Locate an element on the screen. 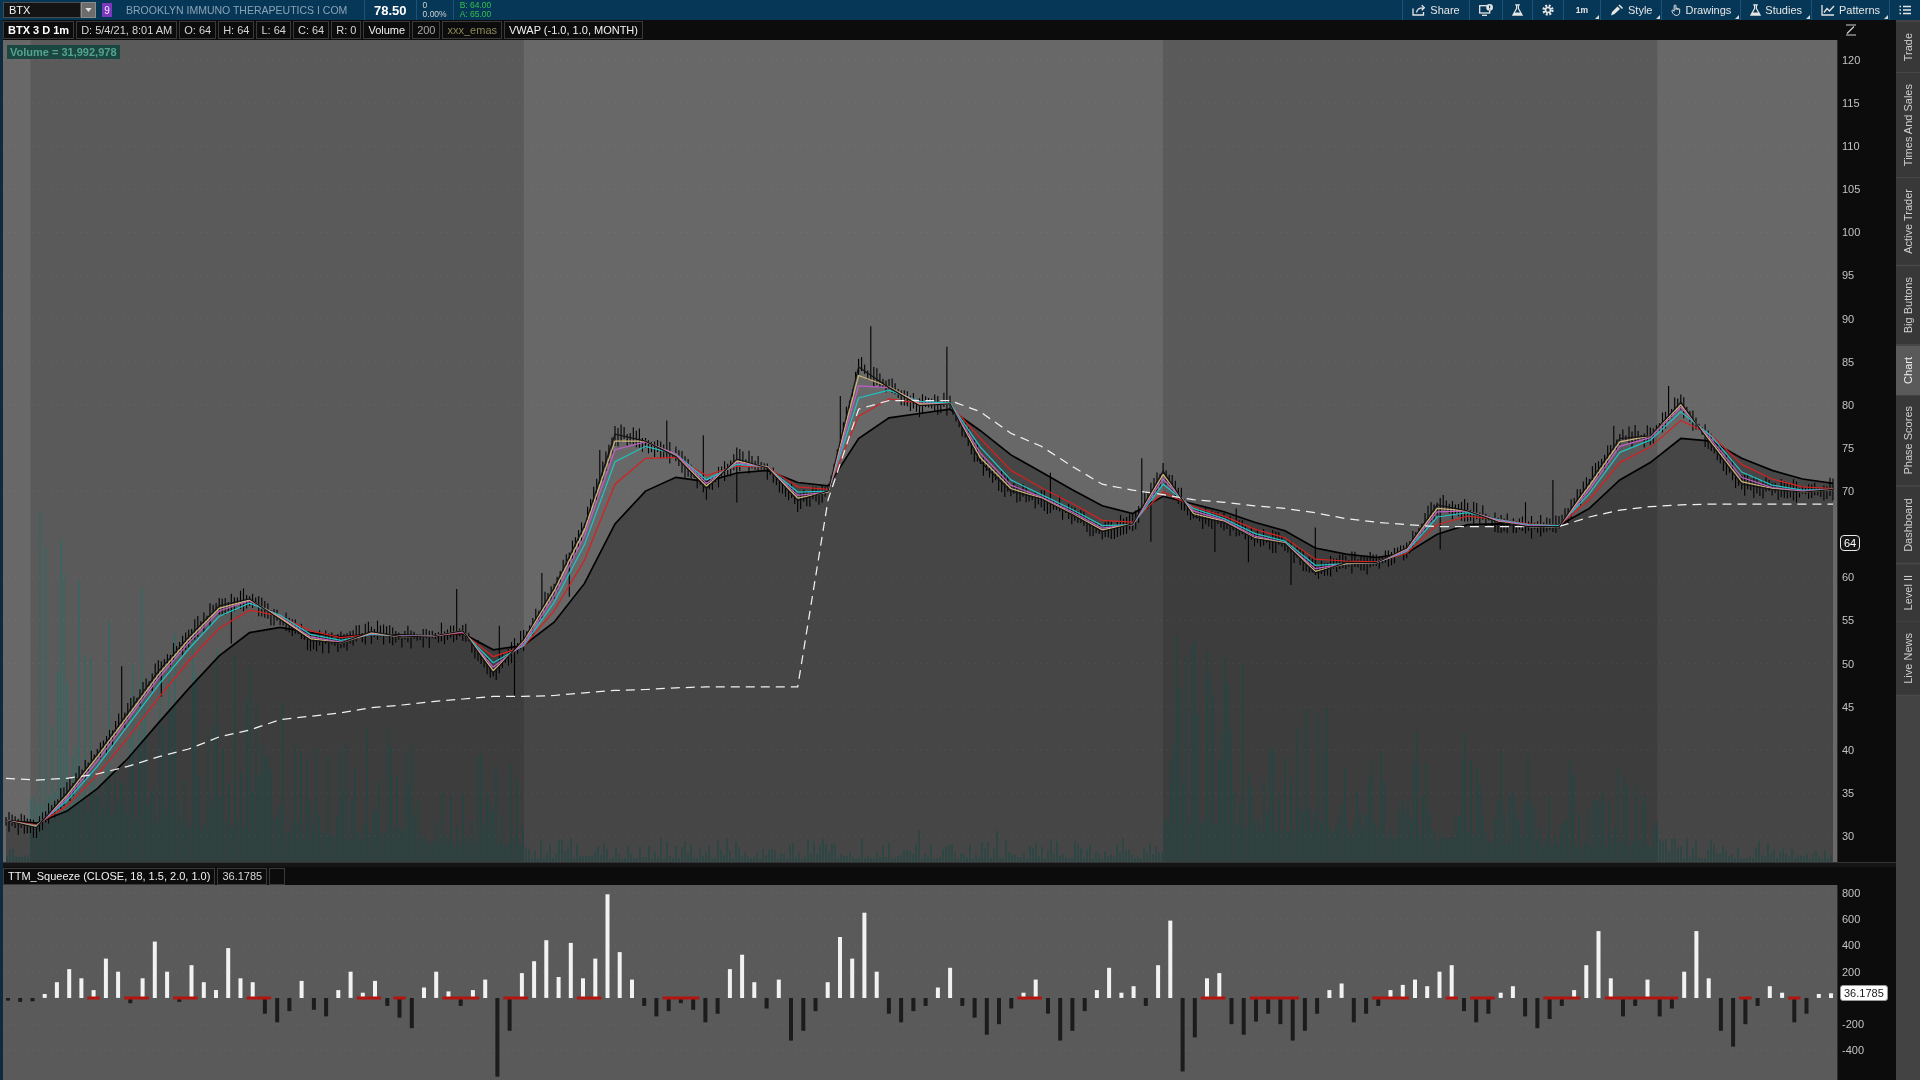 This screenshot has width=1920, height=1080. axis-label: 40 is located at coordinates (1848, 749).